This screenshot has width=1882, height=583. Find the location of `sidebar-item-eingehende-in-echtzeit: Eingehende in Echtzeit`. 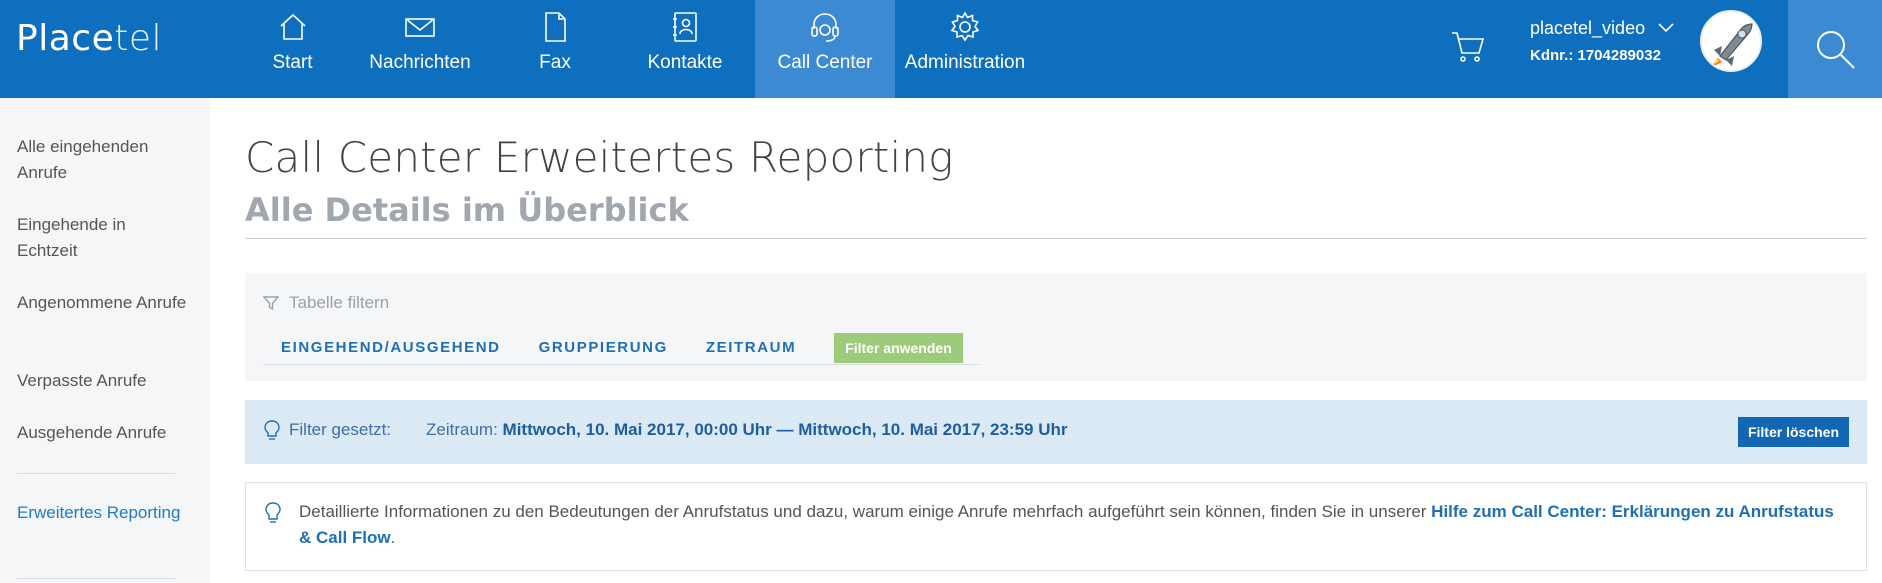

sidebar-item-eingehende-in-echtzeit: Eingehende in Echtzeit is located at coordinates (102, 238).